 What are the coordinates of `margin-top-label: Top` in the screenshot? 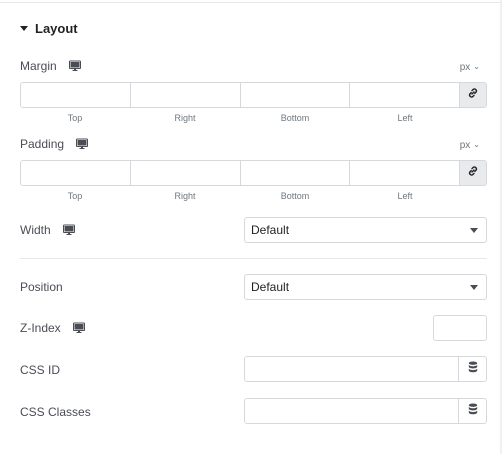 It's located at (75, 118).